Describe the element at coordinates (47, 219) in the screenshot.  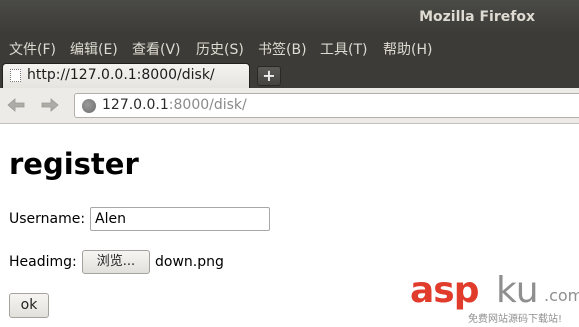
I see `username-label: Username:` at that location.